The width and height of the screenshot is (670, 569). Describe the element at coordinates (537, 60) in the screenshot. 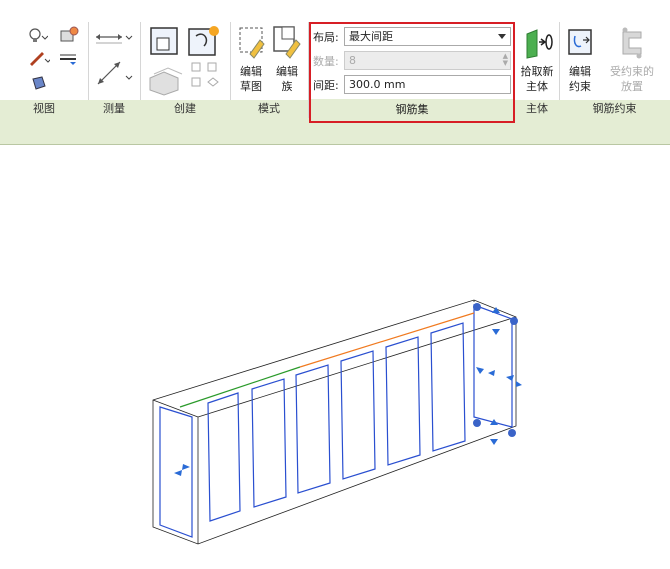

I see `pick-new-host-button: 拾取新 主体` at that location.